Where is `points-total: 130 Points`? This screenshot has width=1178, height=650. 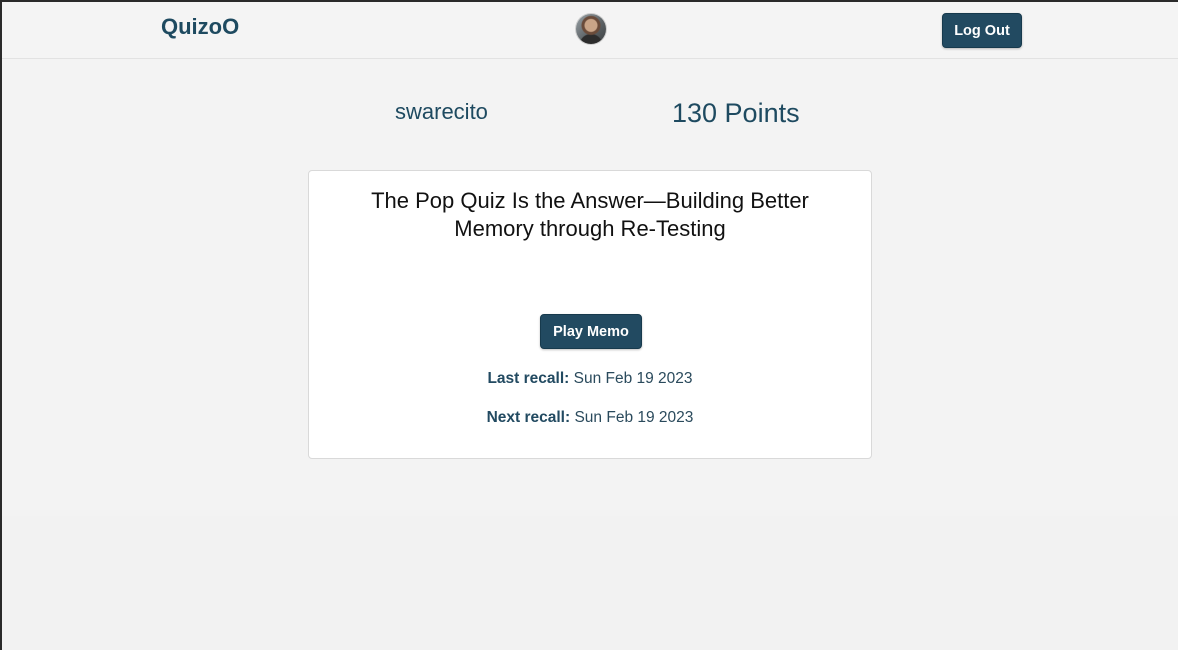 points-total: 130 Points is located at coordinates (736, 113).